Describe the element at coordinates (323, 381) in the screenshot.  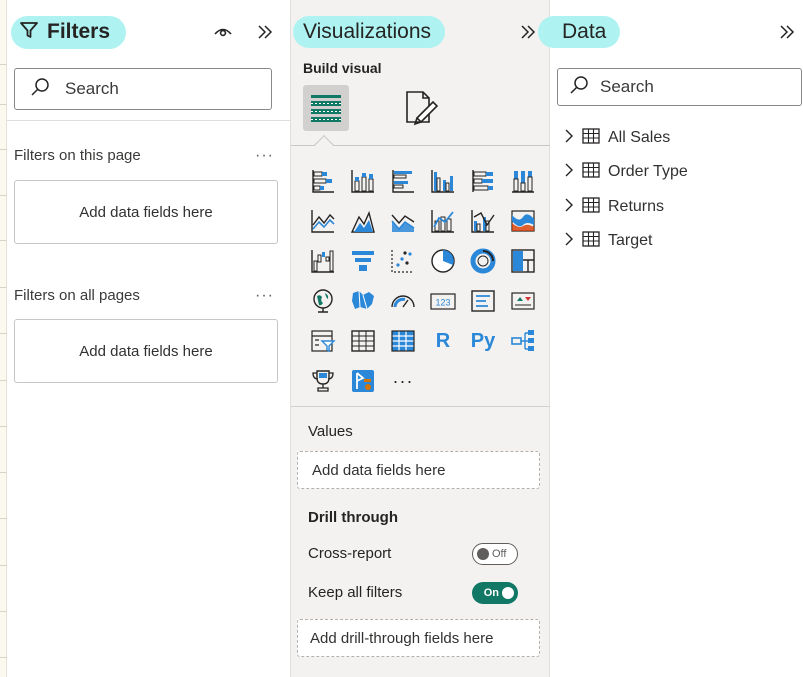
I see `trophy-icon` at that location.